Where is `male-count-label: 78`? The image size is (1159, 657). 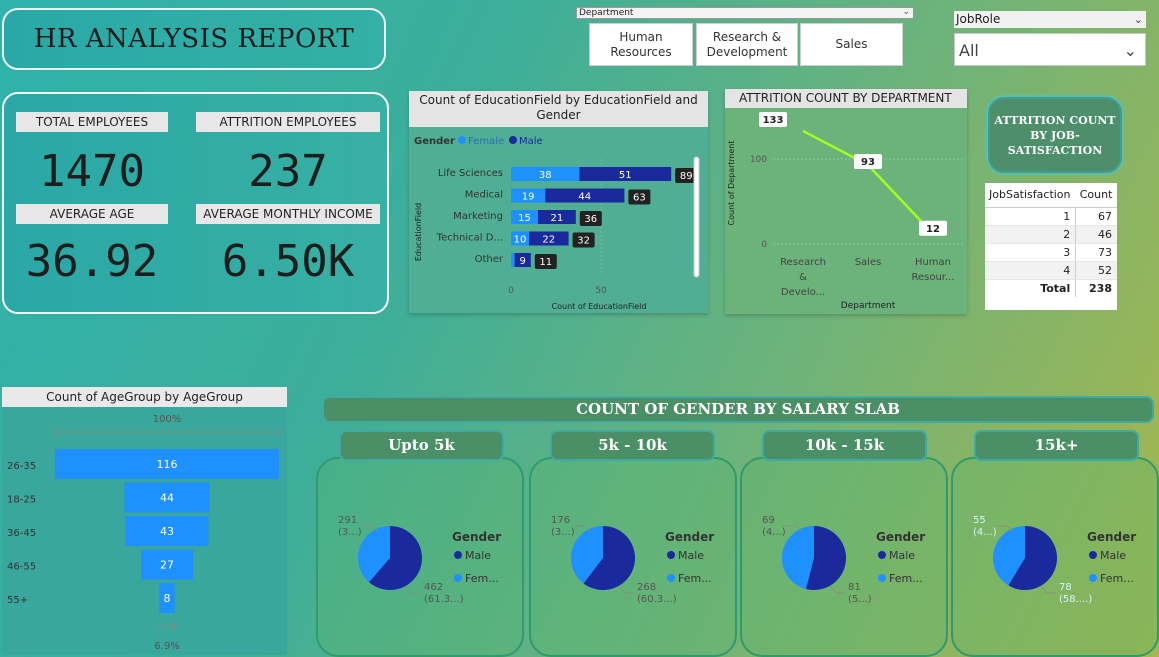 male-count-label: 78 is located at coordinates (1065, 587).